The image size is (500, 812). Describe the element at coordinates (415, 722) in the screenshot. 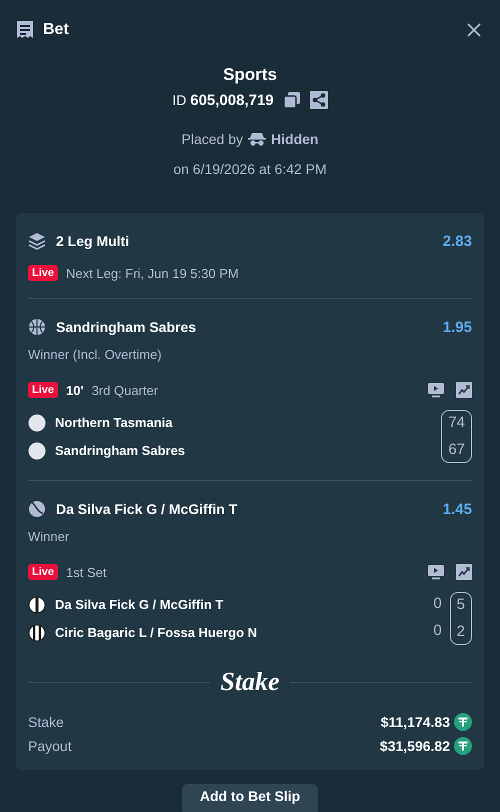

I see `total-amount: $11,174.83` at that location.